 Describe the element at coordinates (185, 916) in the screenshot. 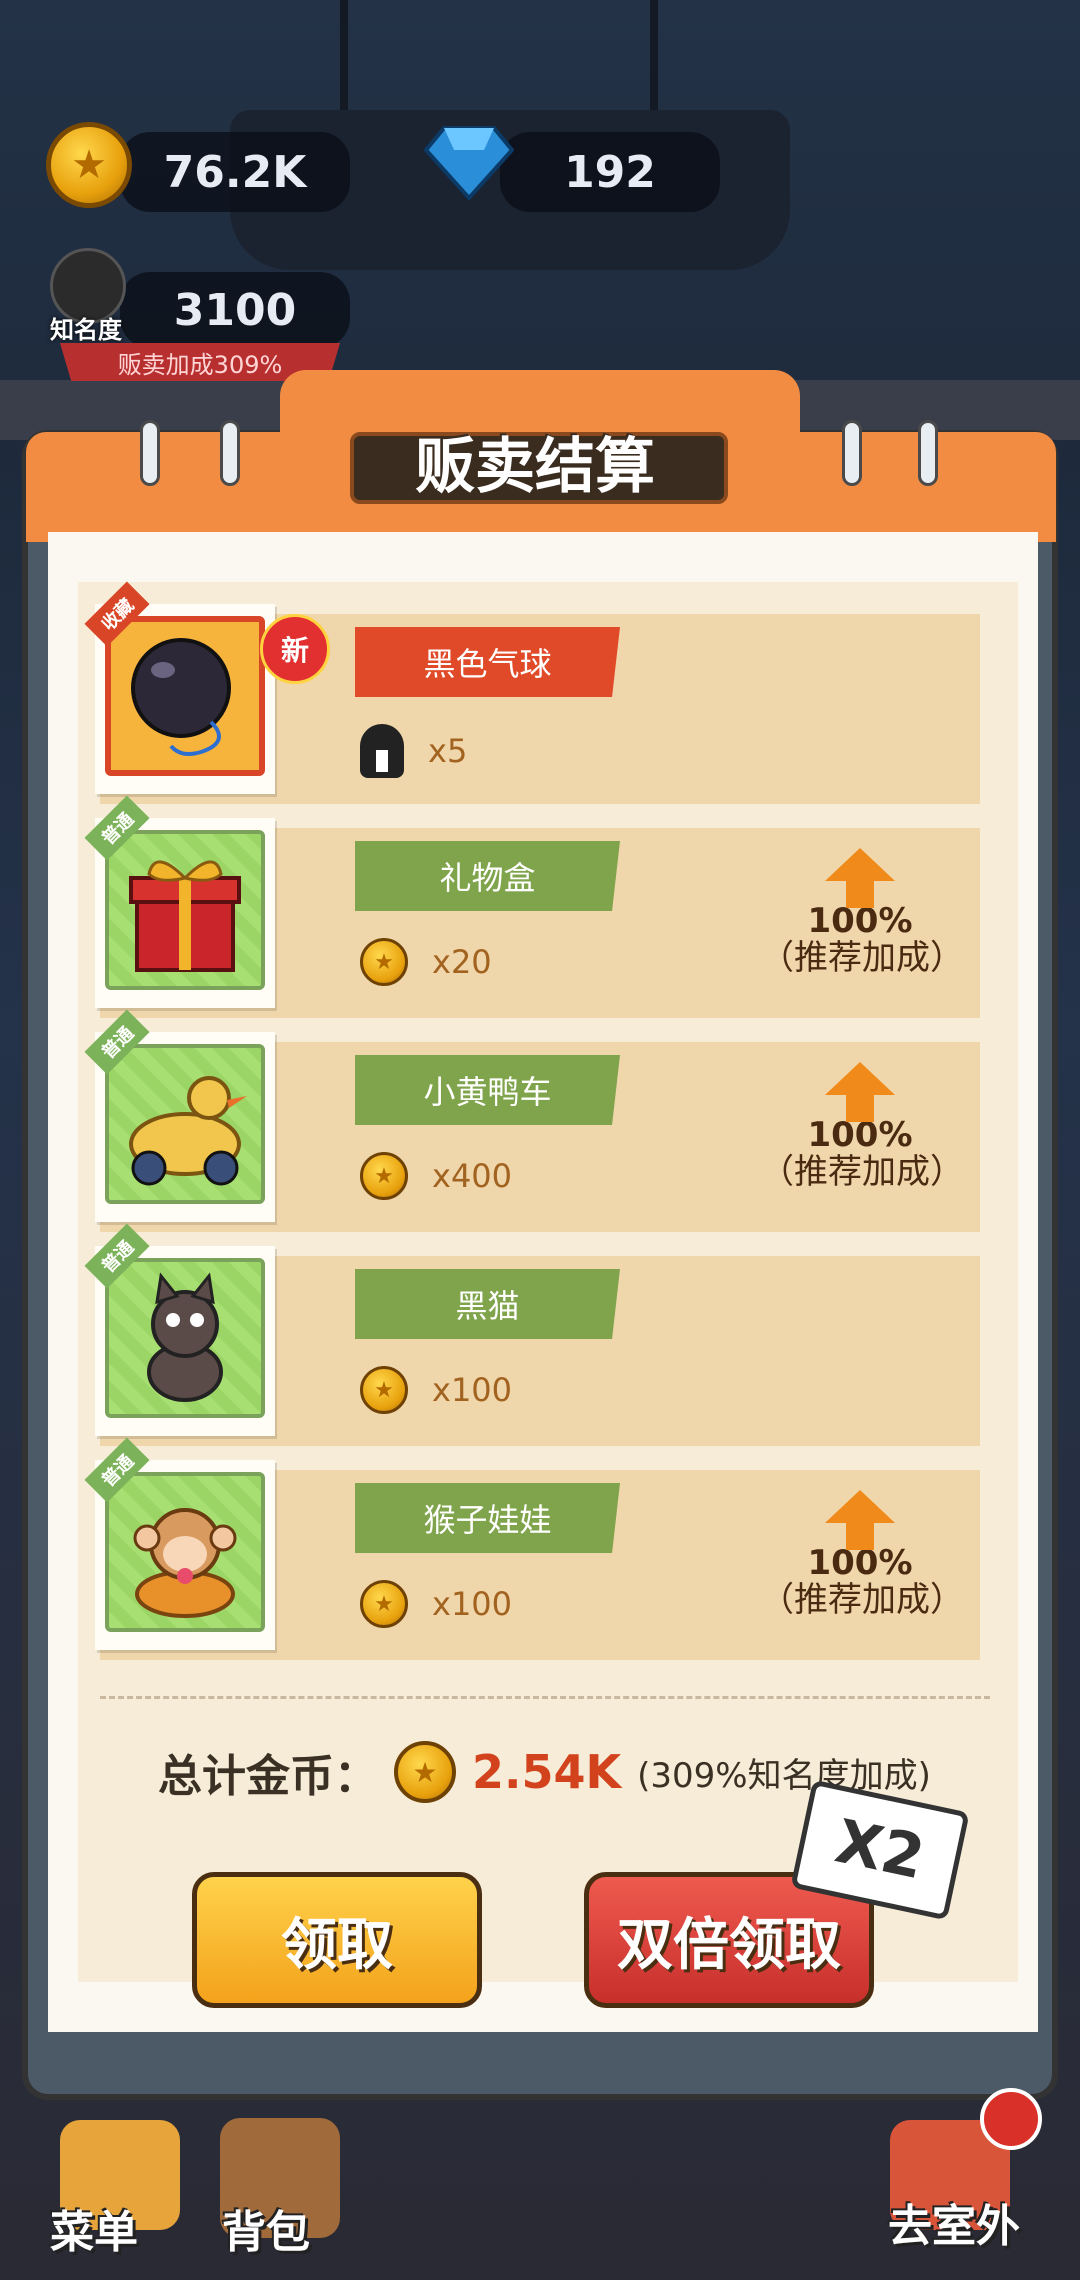

I see `gift-box-icon` at that location.